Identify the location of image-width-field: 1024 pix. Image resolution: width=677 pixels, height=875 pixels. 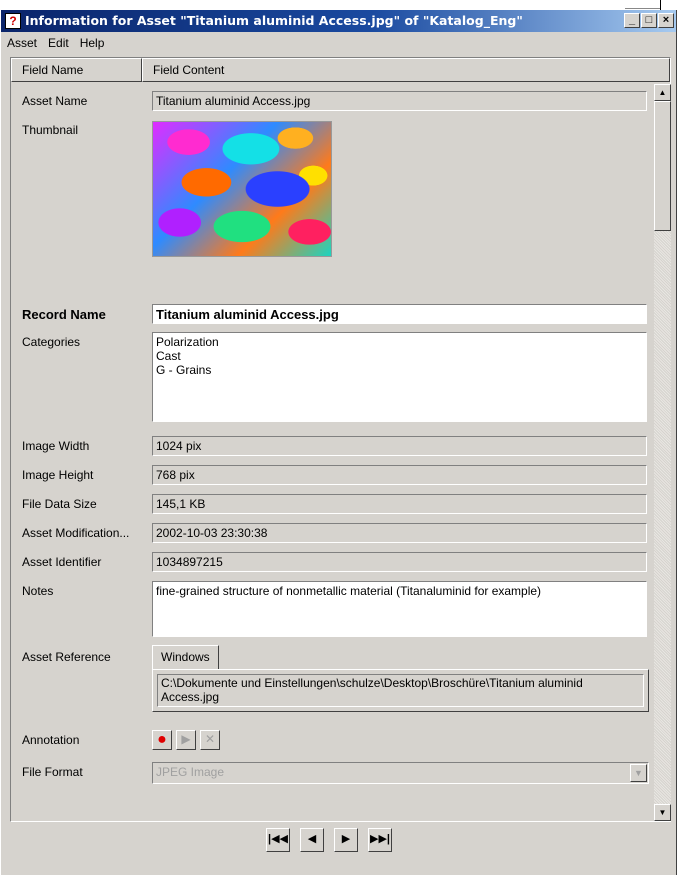
(399, 446).